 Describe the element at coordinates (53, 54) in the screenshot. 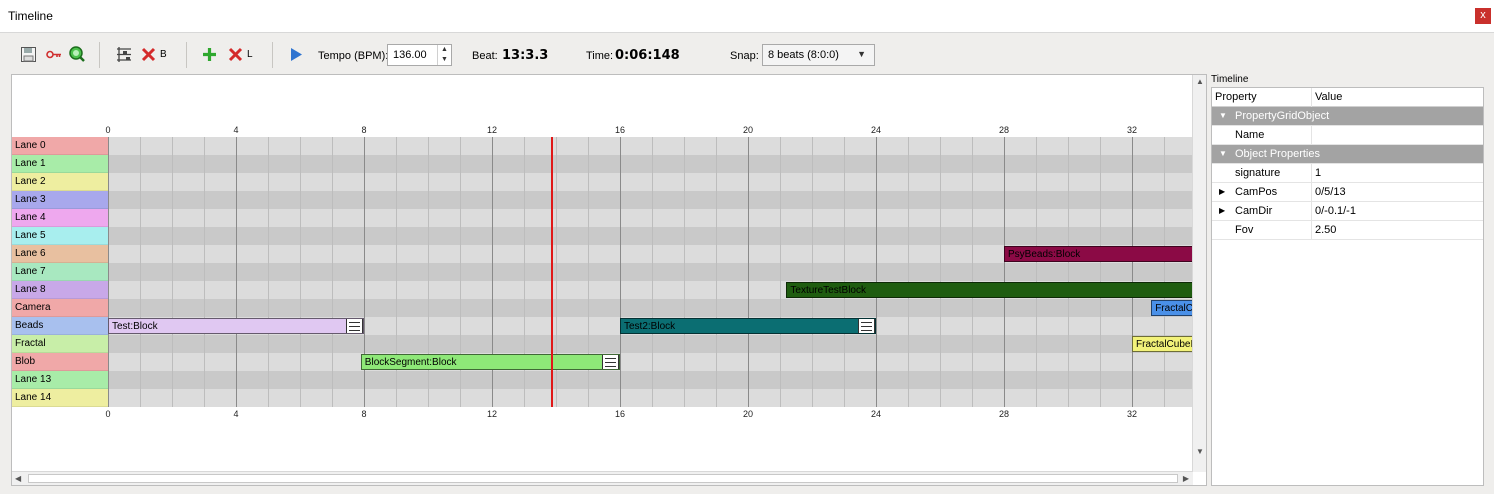

I see `key-button` at that location.